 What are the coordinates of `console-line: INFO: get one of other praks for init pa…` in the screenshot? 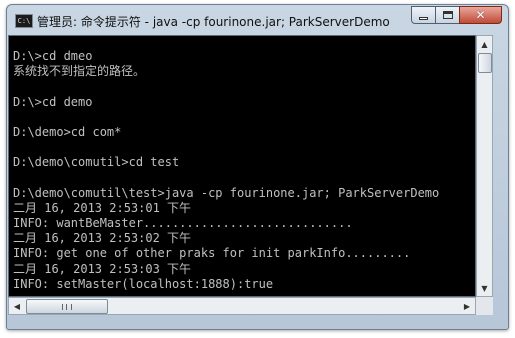 It's located at (212, 253).